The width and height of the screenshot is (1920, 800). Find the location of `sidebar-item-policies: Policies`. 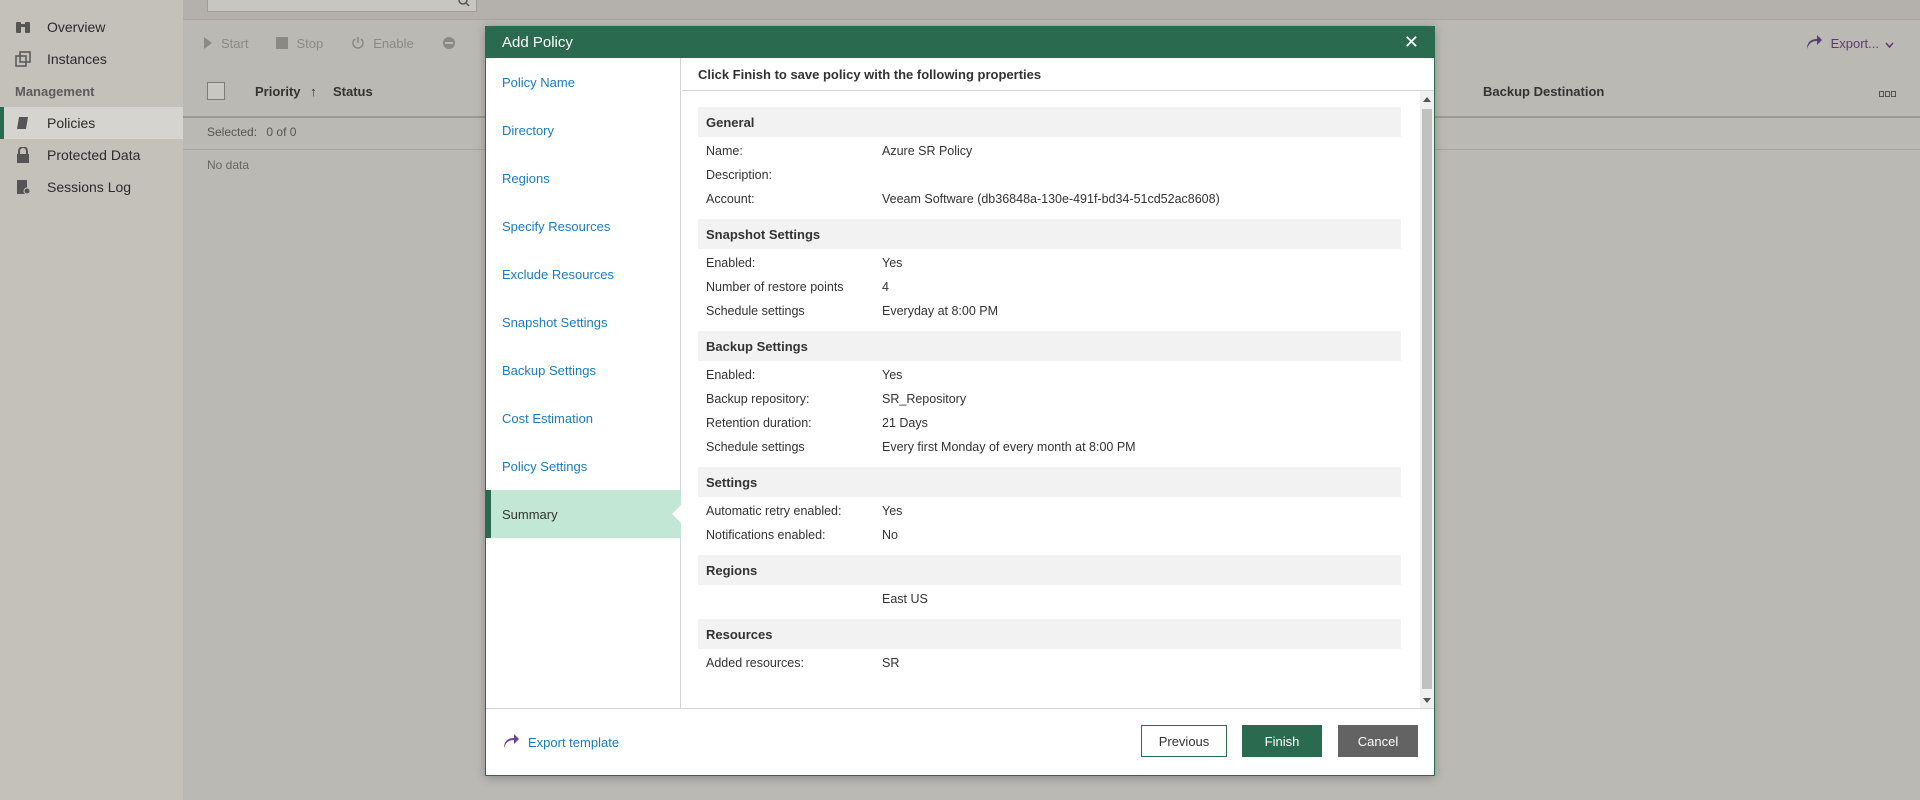

sidebar-item-policies: Policies is located at coordinates (96, 123).